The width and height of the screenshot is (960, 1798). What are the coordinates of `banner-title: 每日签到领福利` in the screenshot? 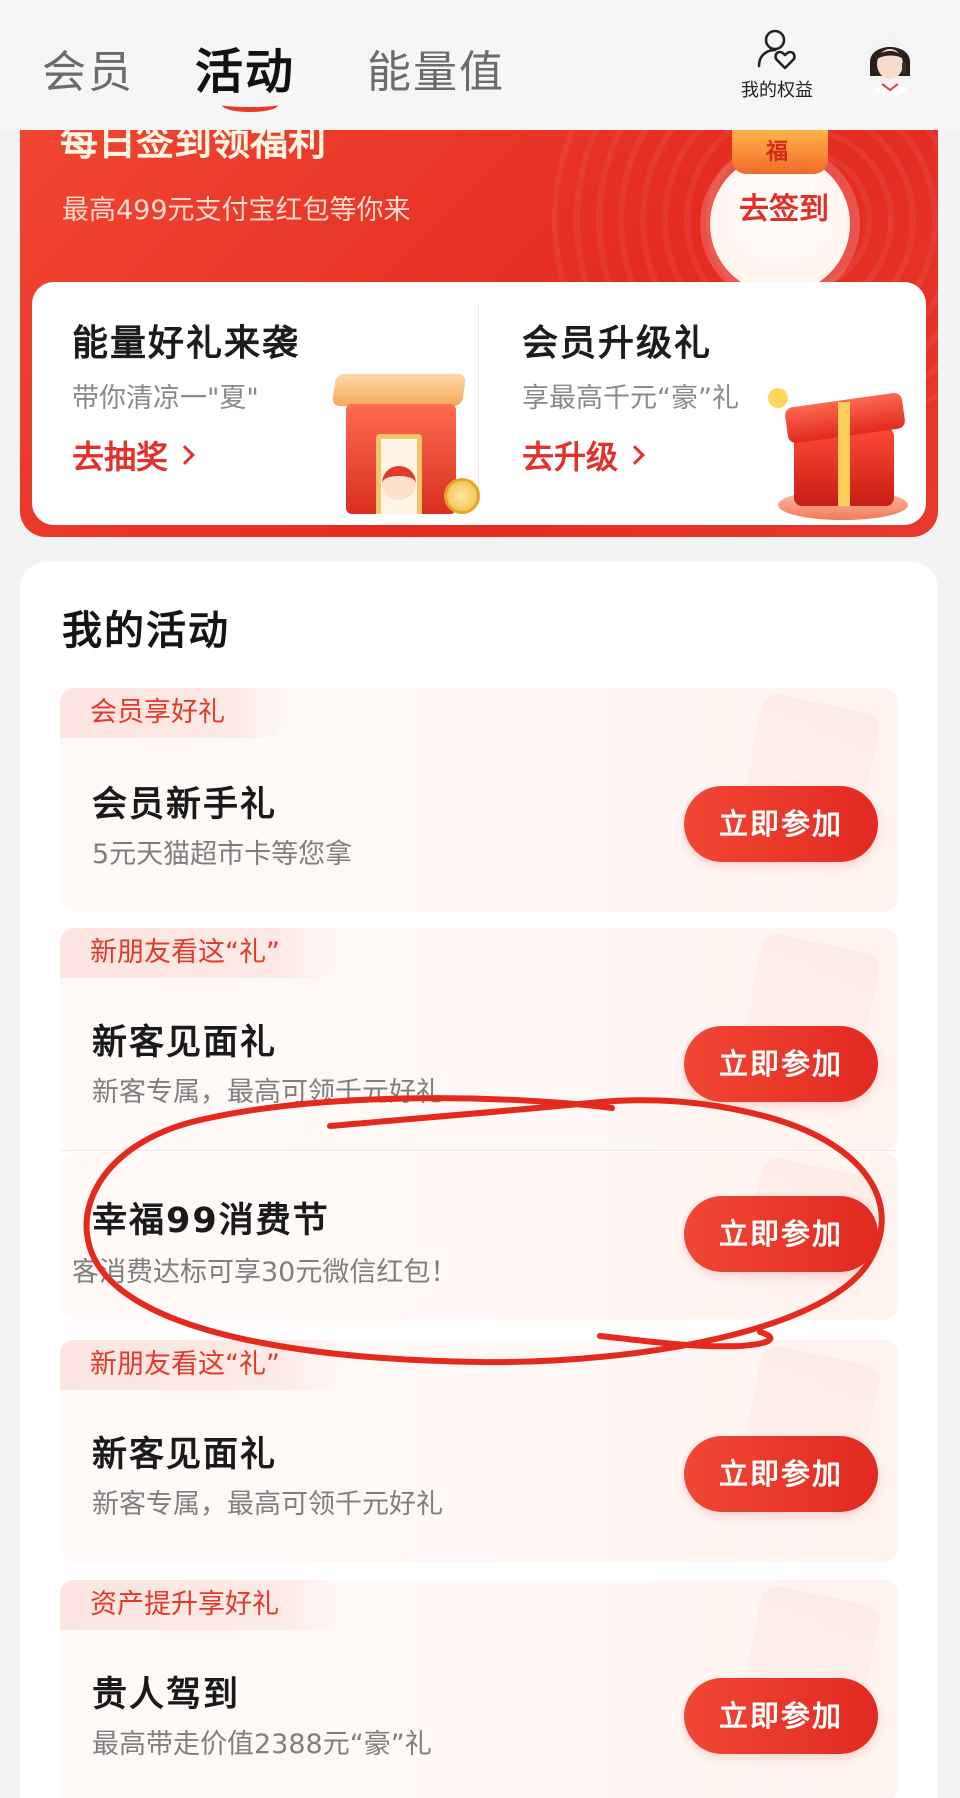 It's located at (193, 147).